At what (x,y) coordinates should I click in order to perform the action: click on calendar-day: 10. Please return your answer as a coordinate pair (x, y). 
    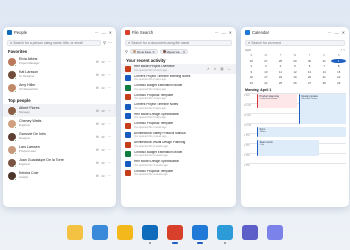
    Looking at the image, I should click on (266, 72).